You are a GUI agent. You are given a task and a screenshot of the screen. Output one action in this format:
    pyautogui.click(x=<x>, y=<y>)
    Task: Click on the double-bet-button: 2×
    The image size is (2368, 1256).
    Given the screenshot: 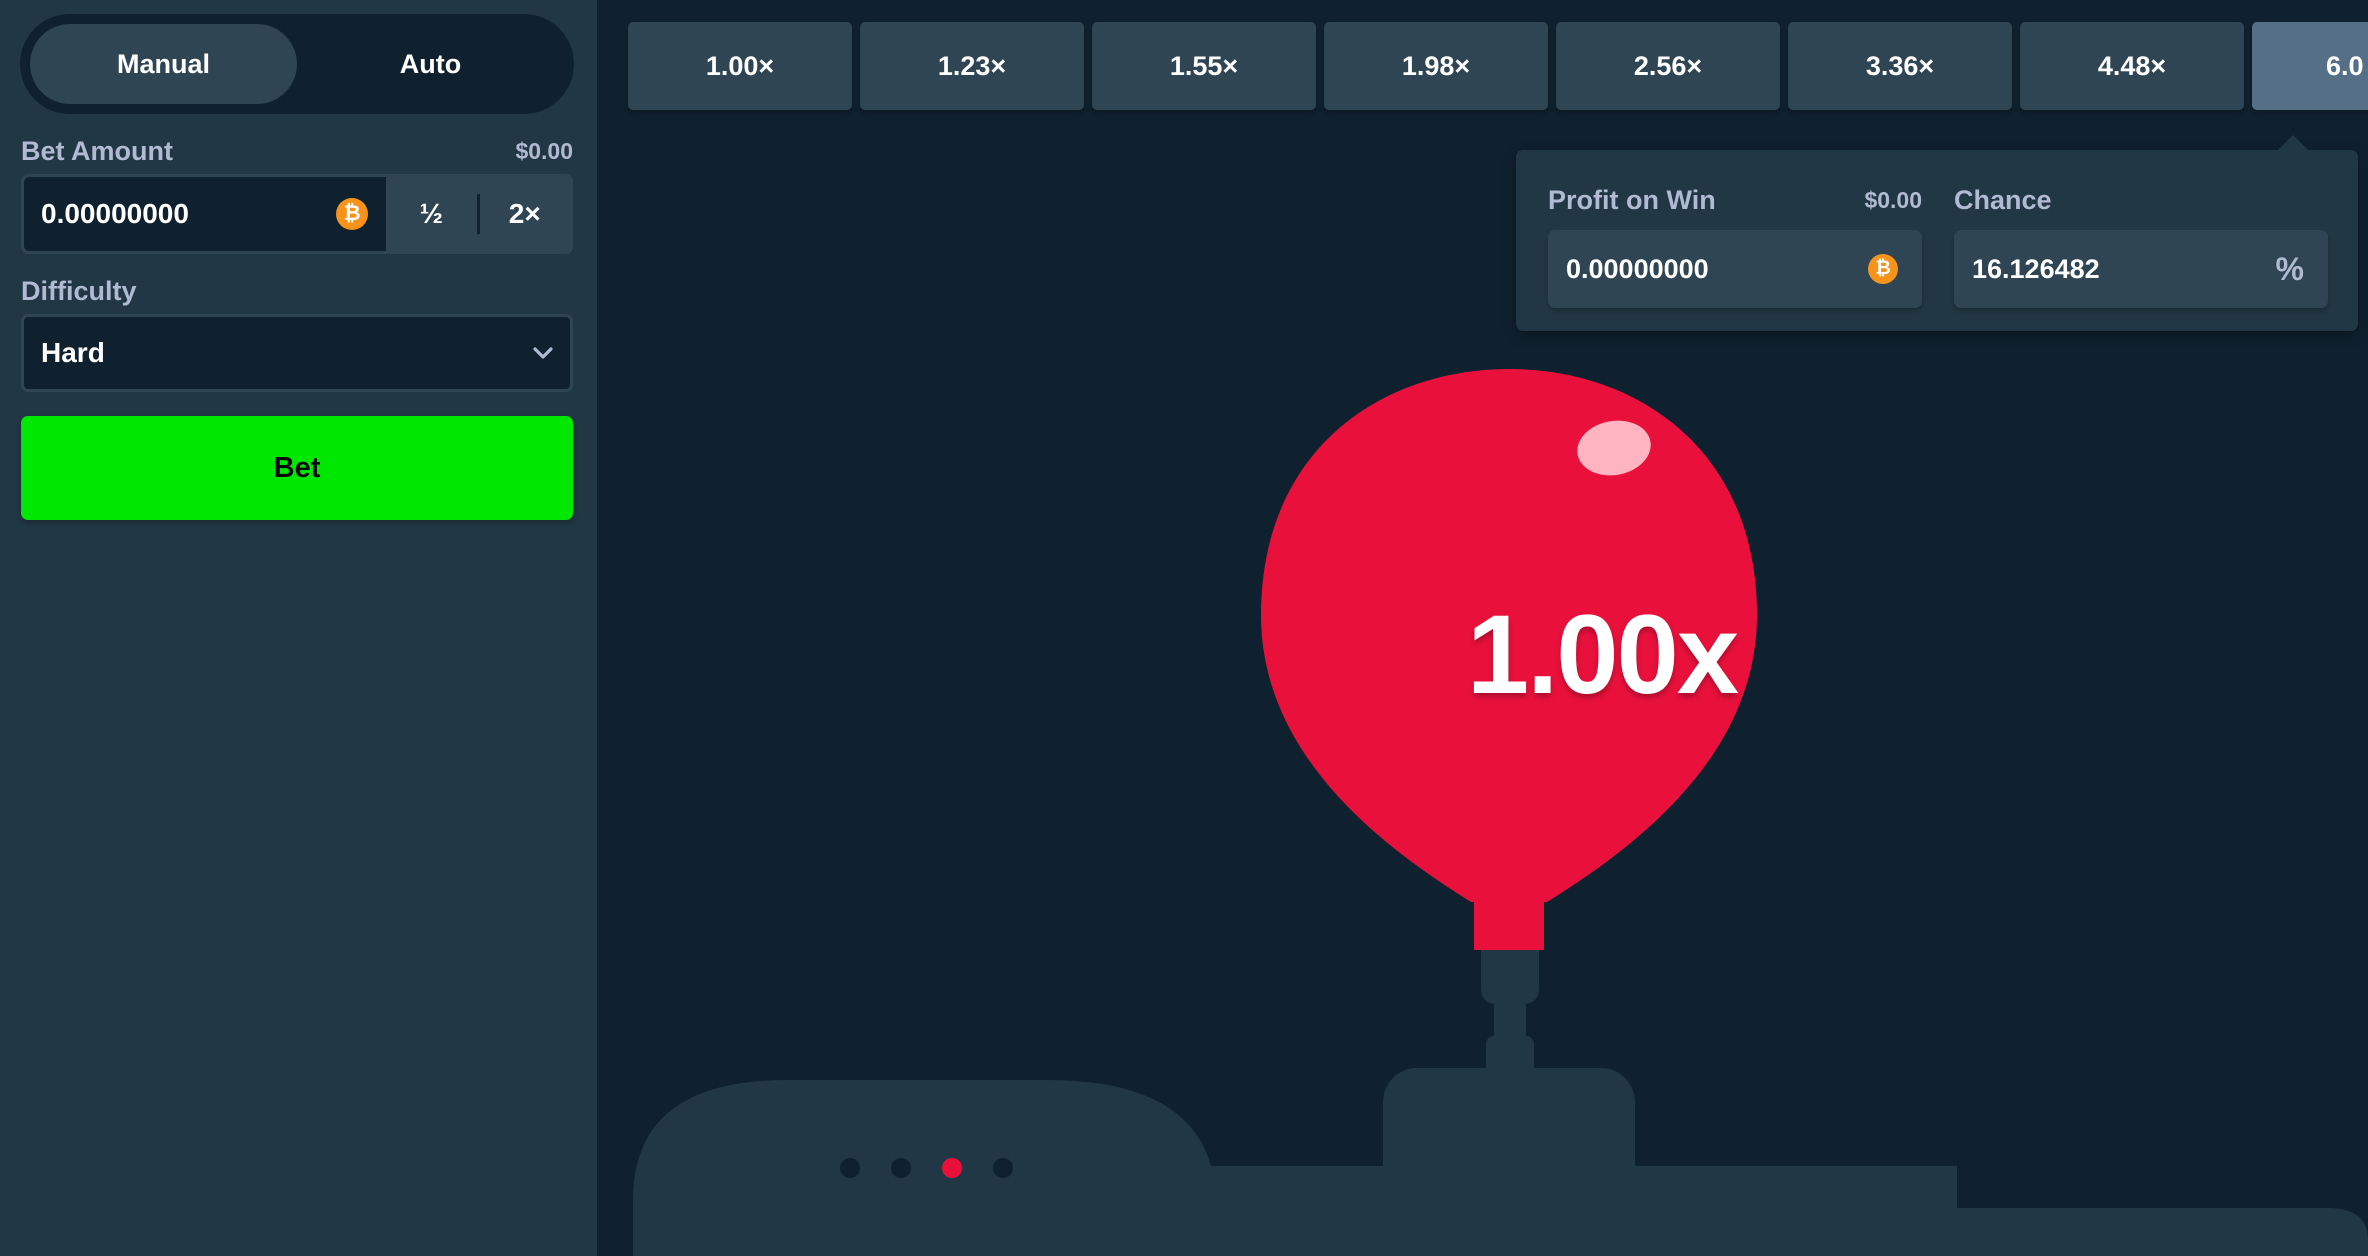 What is the action you would take?
    pyautogui.click(x=525, y=214)
    